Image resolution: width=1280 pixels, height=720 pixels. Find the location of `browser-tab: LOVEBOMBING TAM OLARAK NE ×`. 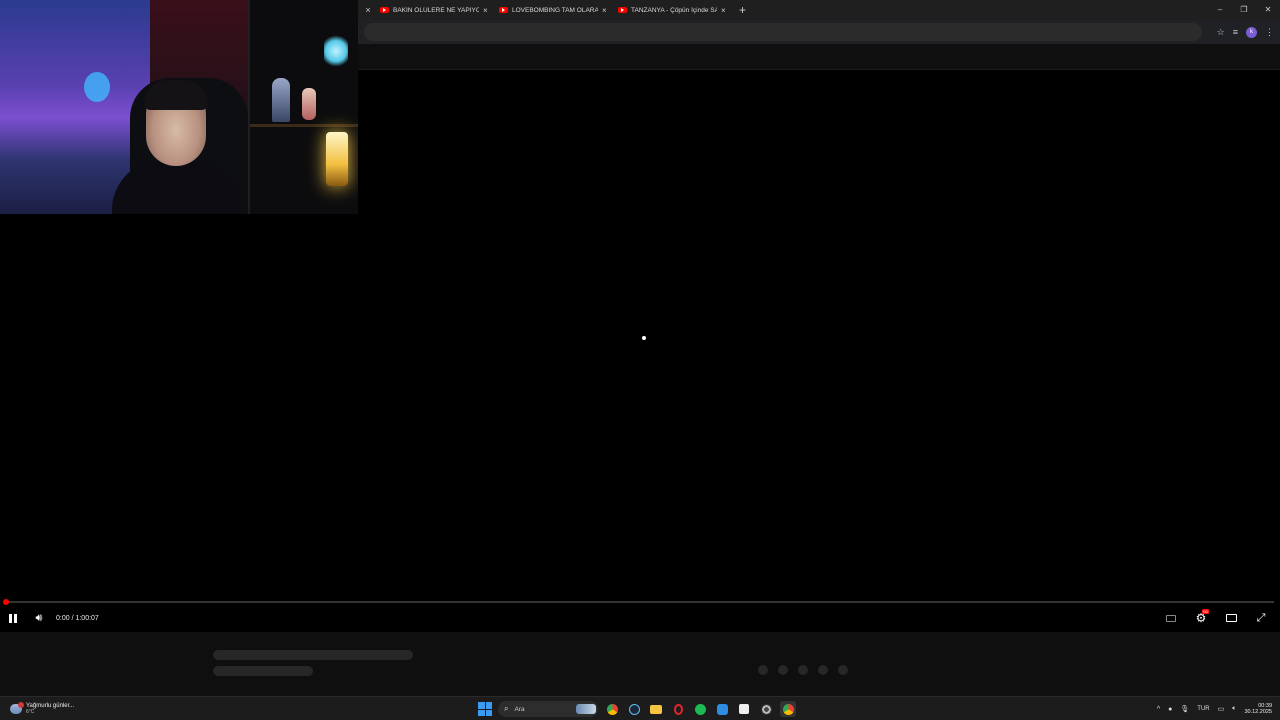

browser-tab: LOVEBOMBING TAM OLARAK NE × is located at coordinates (554, 10).